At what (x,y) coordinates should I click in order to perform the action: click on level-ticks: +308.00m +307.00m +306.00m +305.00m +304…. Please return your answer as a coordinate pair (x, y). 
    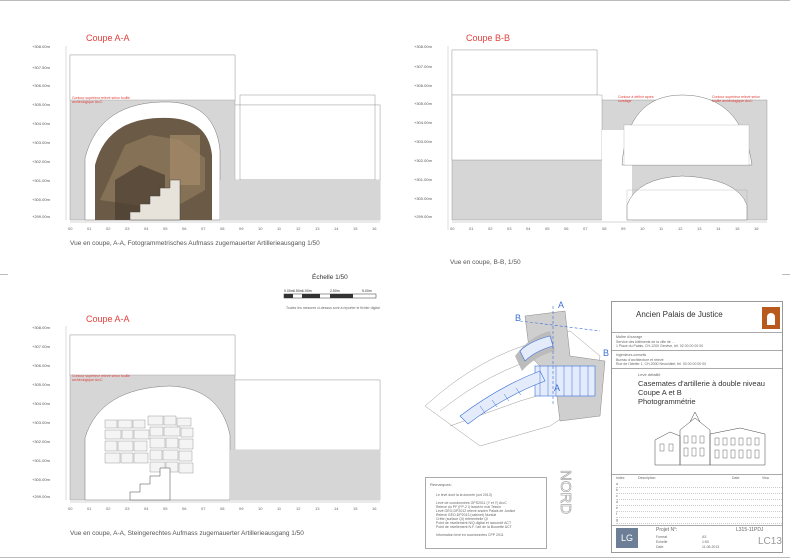
    Looking at the image, I should click on (41, 412).